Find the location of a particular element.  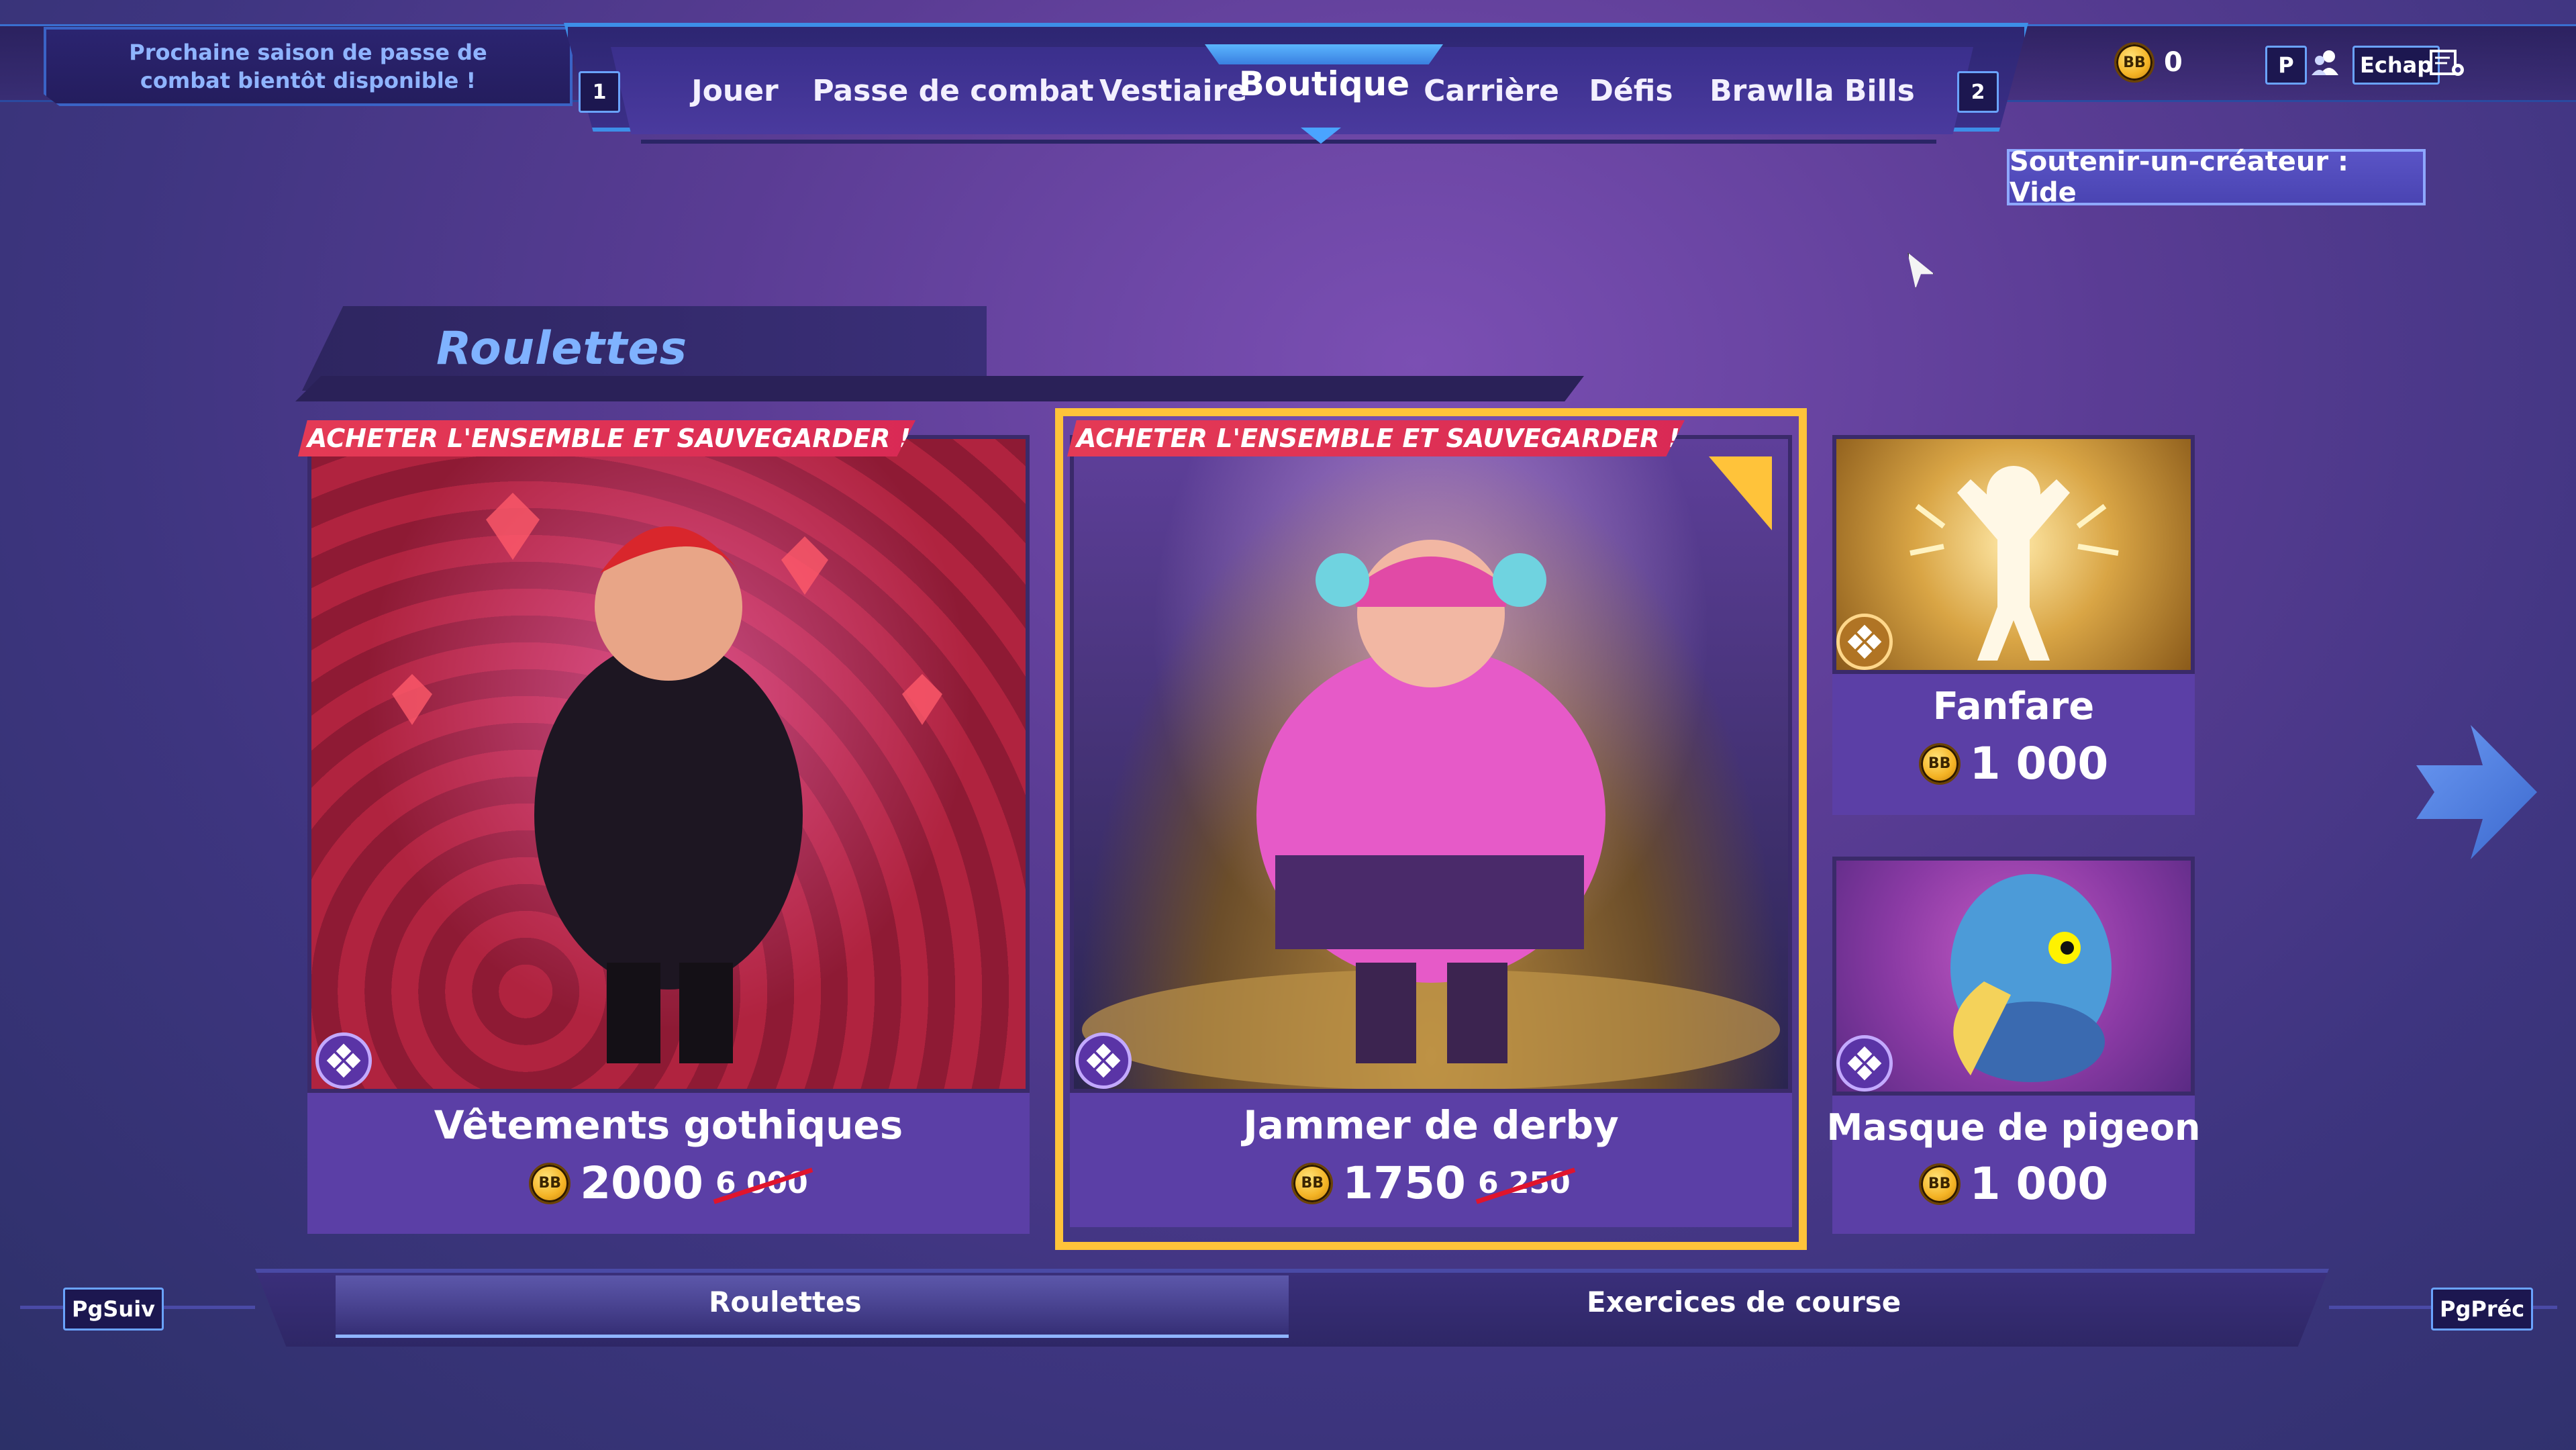

currency-display: BB 0 is located at coordinates (2194, 63).